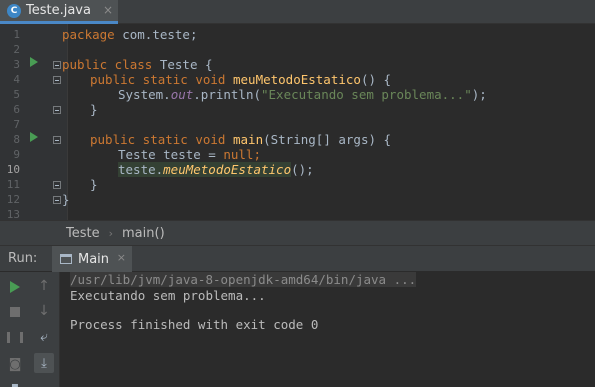  Describe the element at coordinates (108, 10) in the screenshot. I see `close-tab-icon: ×` at that location.